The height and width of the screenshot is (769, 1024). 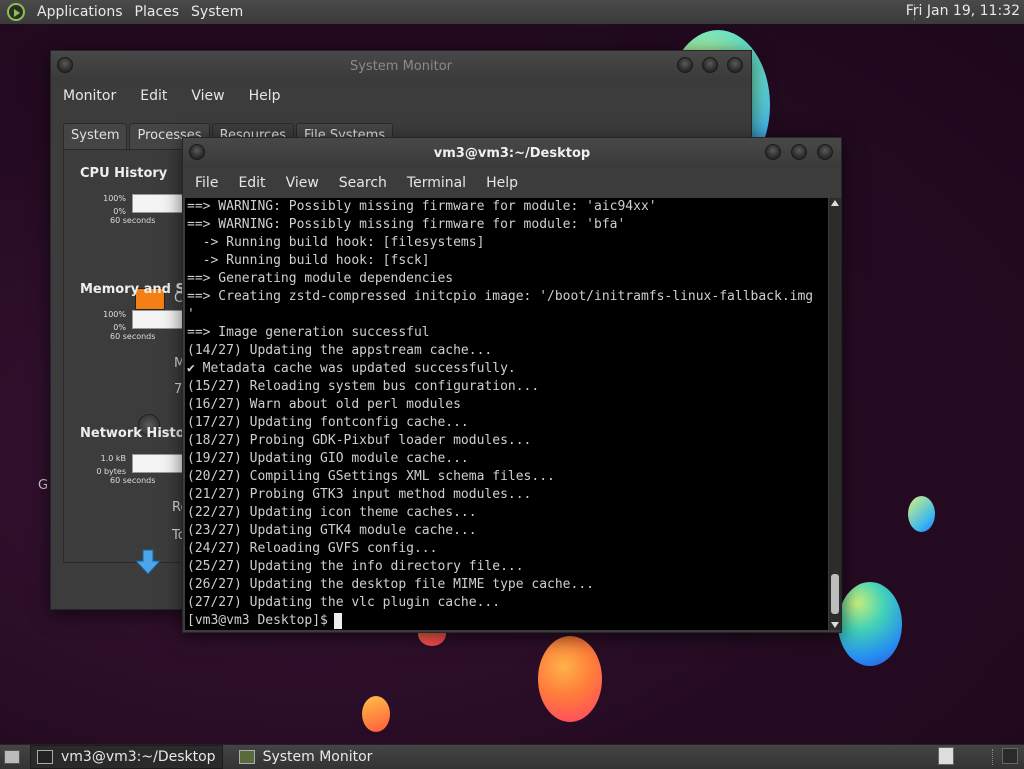 I want to click on terminal-line: ', so click(x=191, y=314).